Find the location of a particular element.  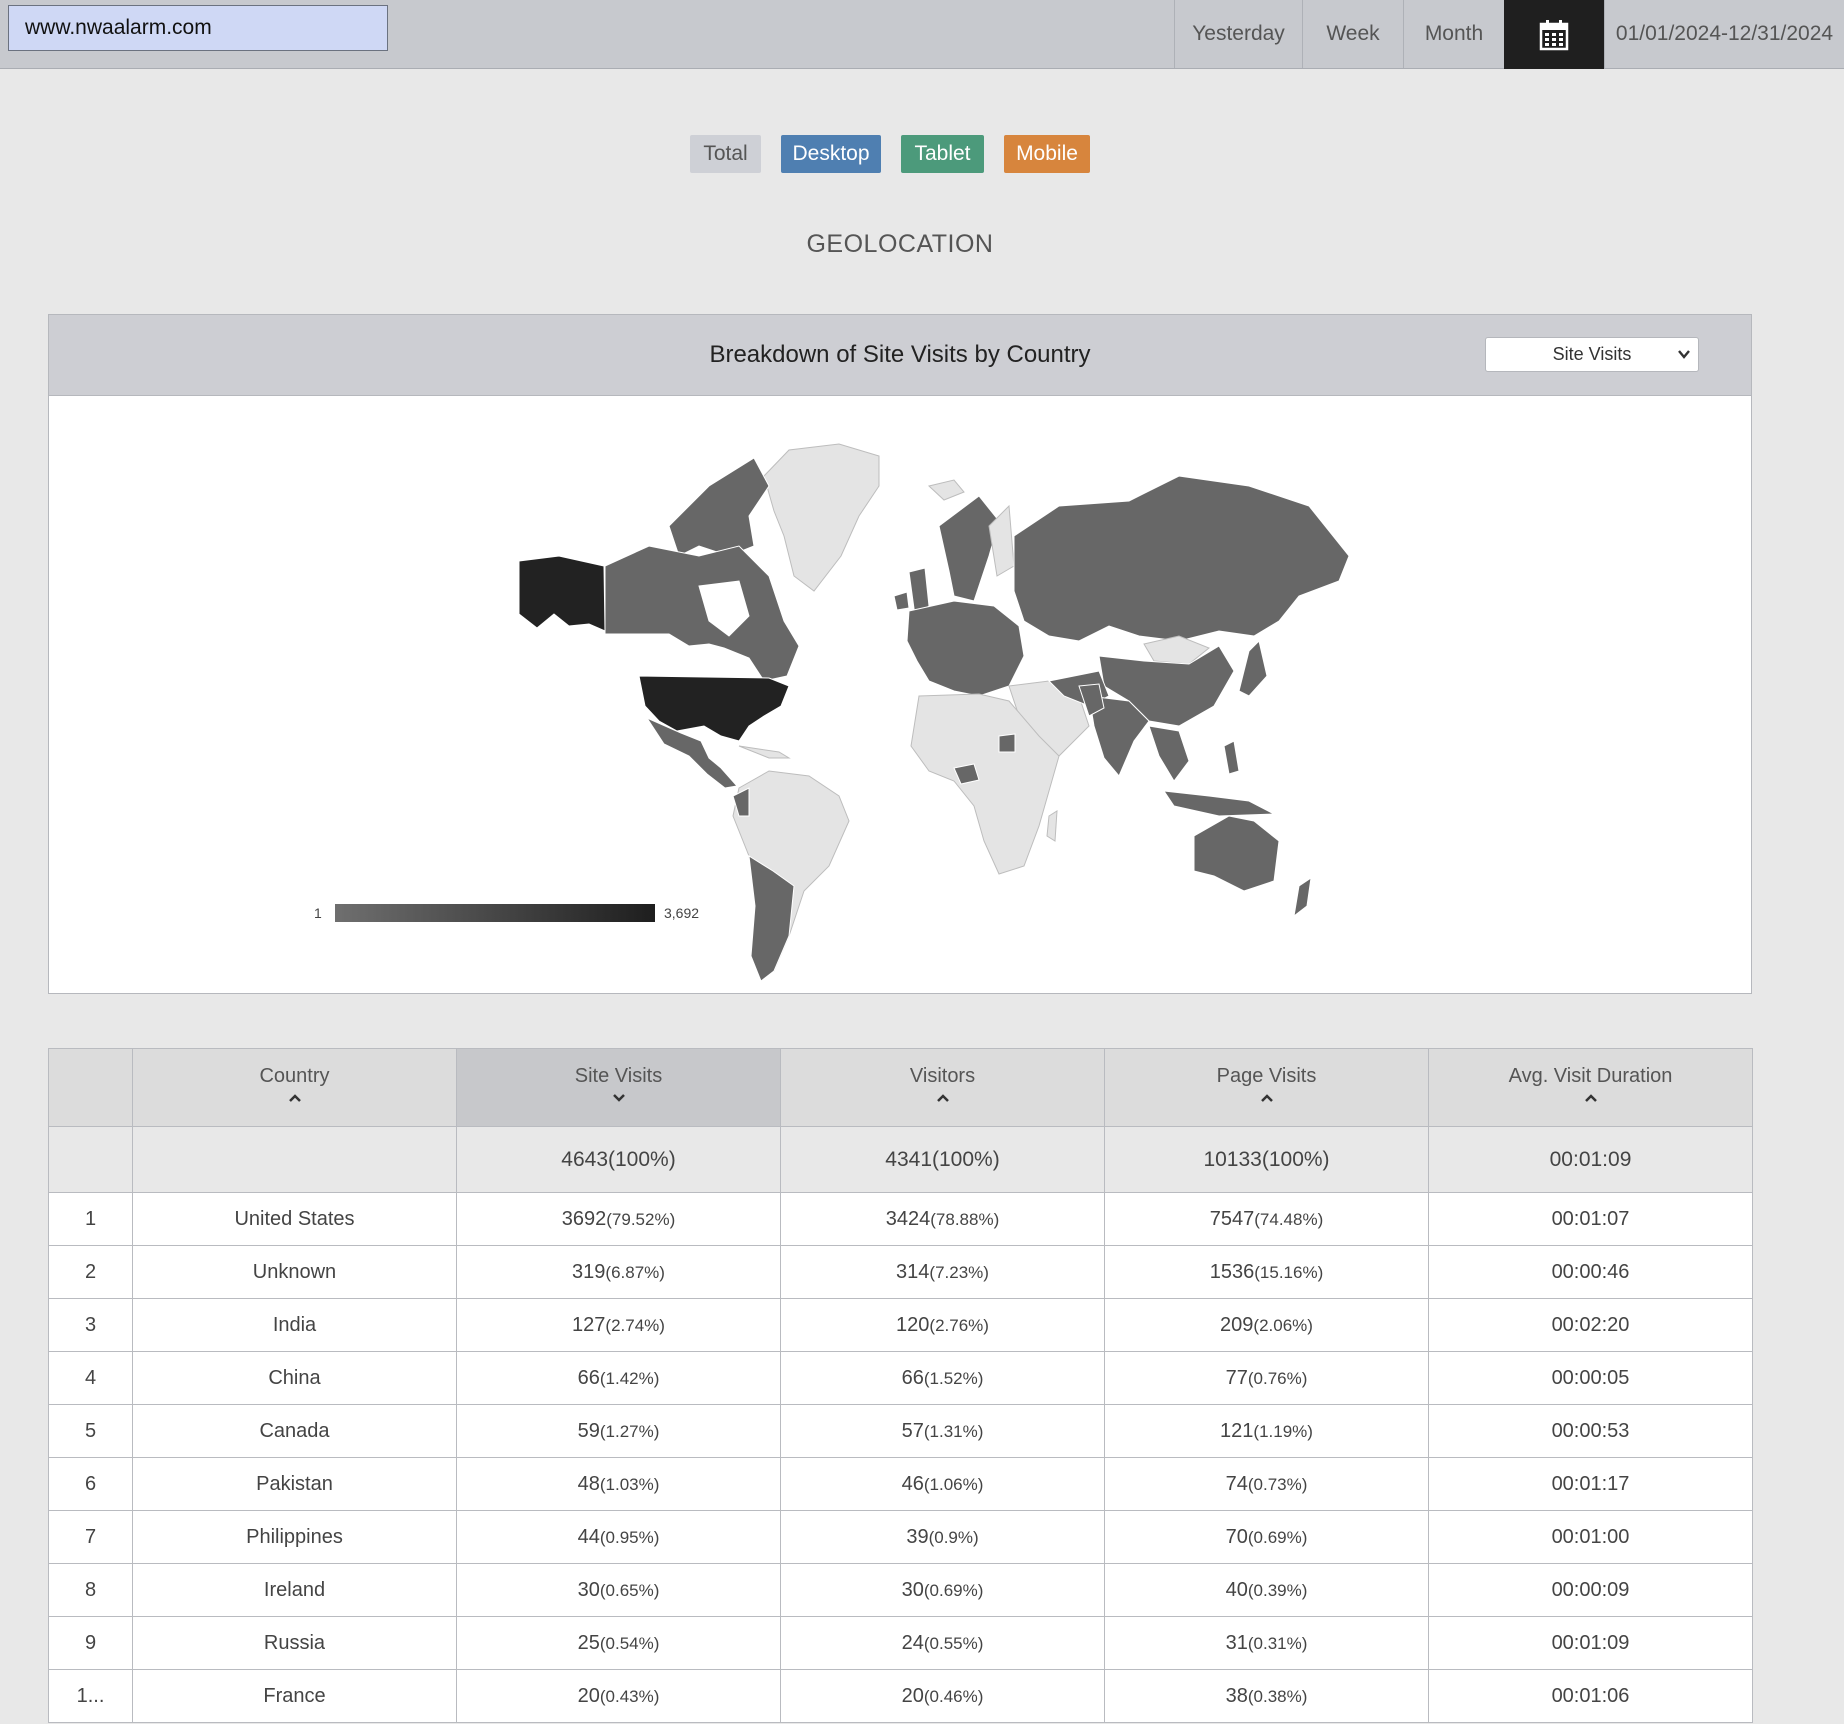

avg-duration-cell: 00:01:17 is located at coordinates (1590, 1484).